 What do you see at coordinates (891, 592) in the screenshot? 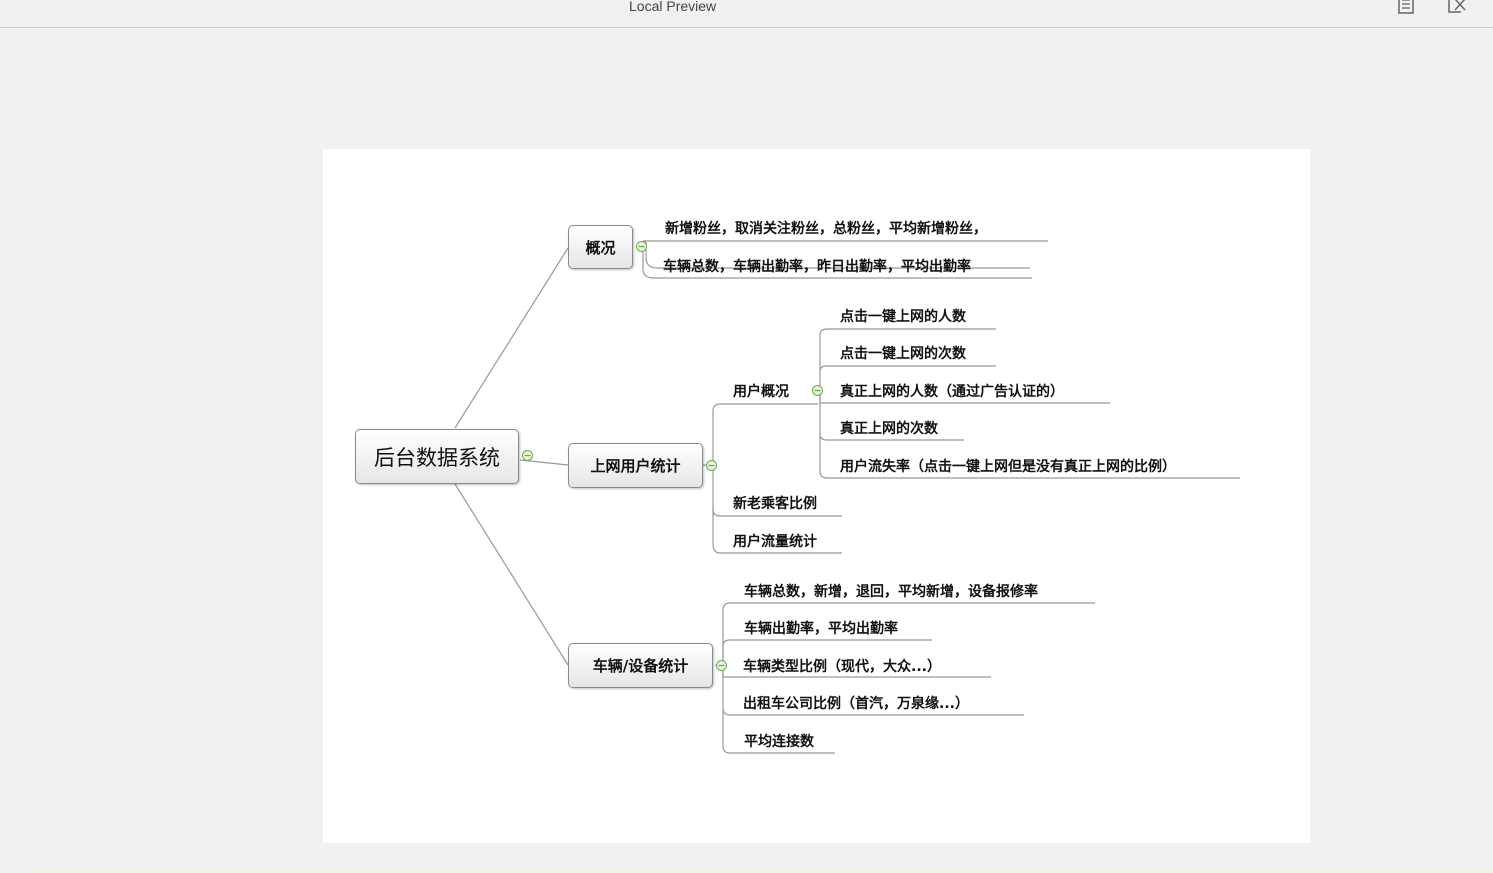
I see `vehicles-item-1: 车辆总数，新增，退回，平均新增，设备报修率` at bounding box center [891, 592].